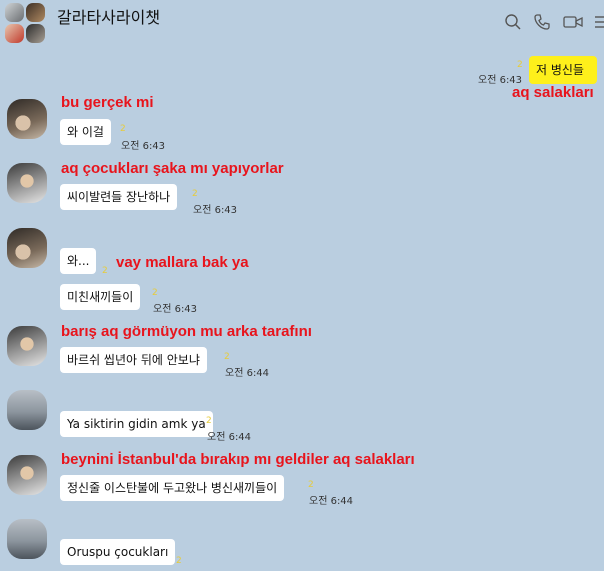  What do you see at coordinates (118, 552) in the screenshot?
I see `message-bubble: Oruspu çocukları` at bounding box center [118, 552].